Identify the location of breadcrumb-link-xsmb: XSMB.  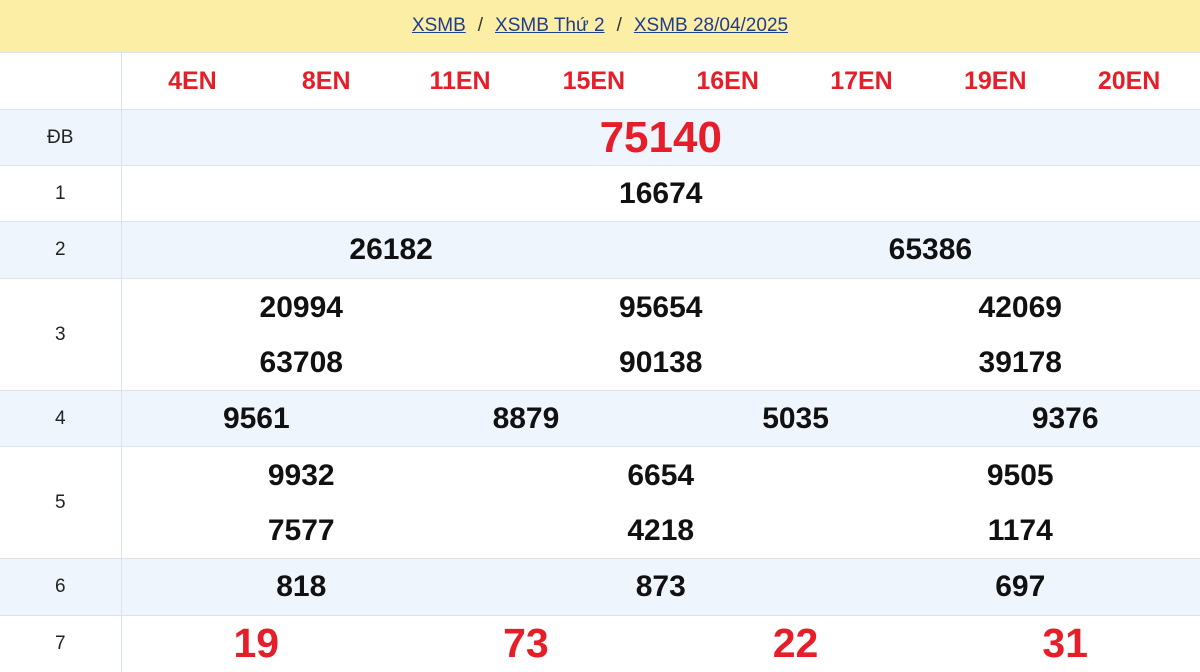
(439, 26).